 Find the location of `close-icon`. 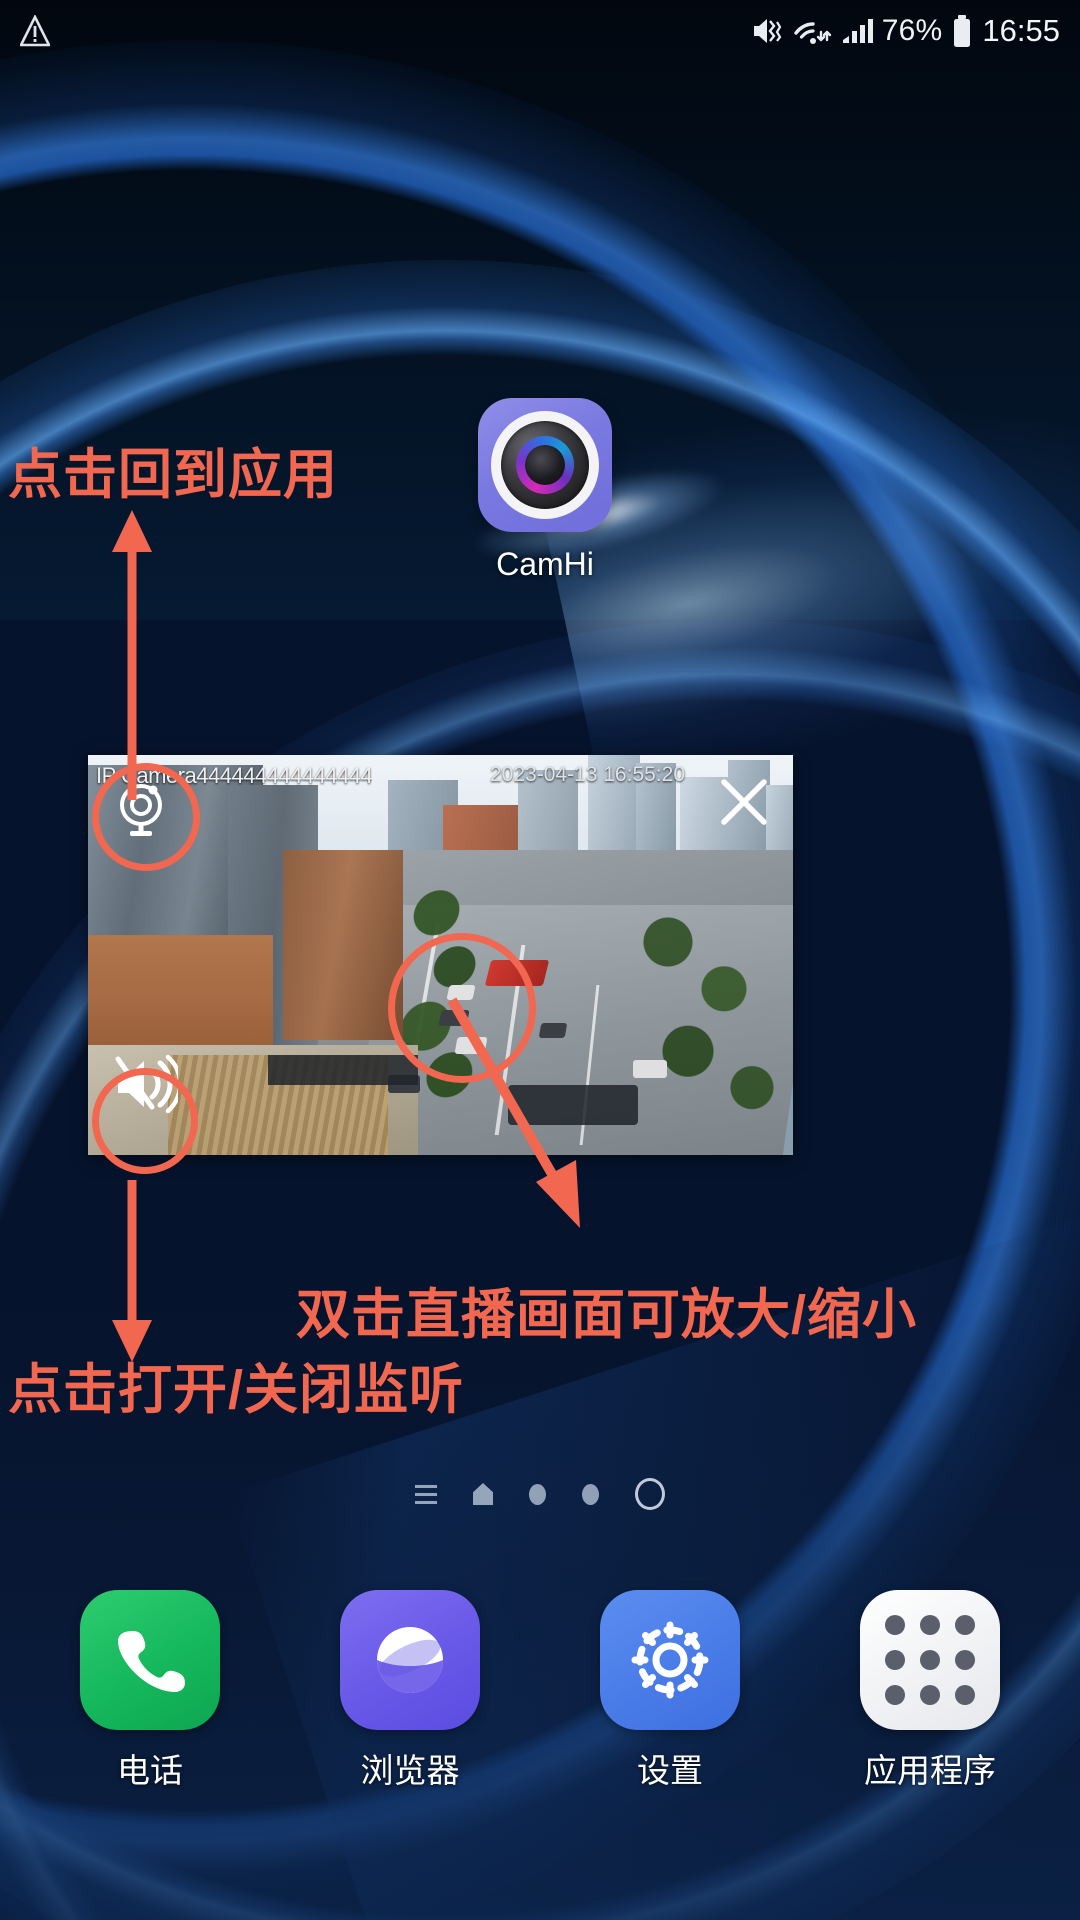

close-icon is located at coordinates (744, 802).